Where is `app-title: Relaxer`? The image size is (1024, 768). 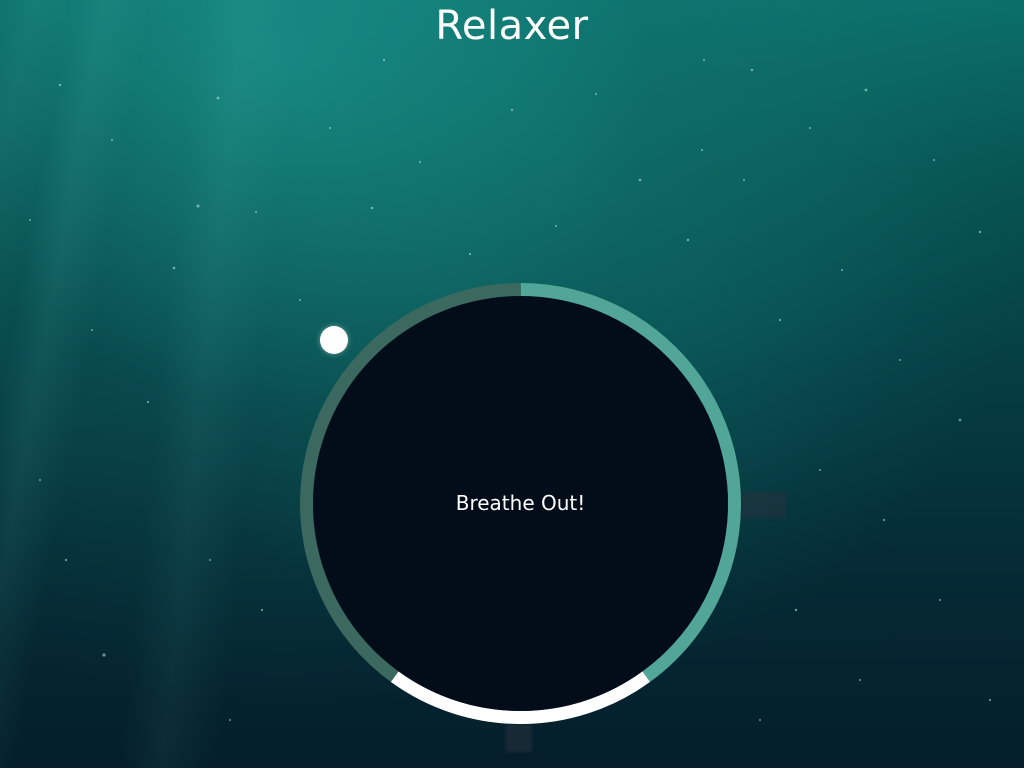
app-title: Relaxer is located at coordinates (512, 26).